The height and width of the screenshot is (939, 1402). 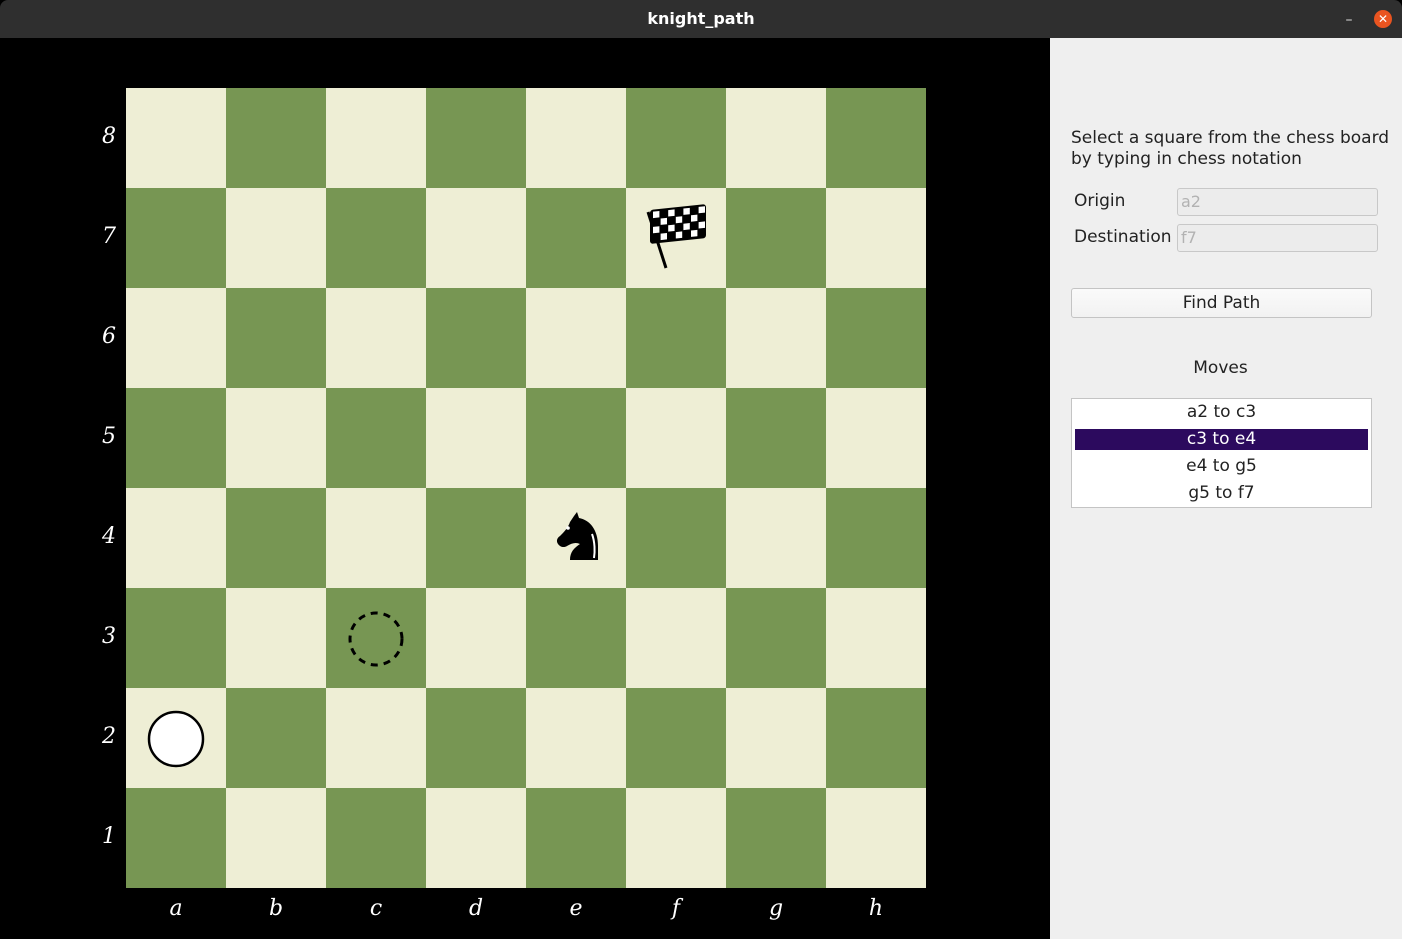 I want to click on square-a4, so click(x=176, y=538).